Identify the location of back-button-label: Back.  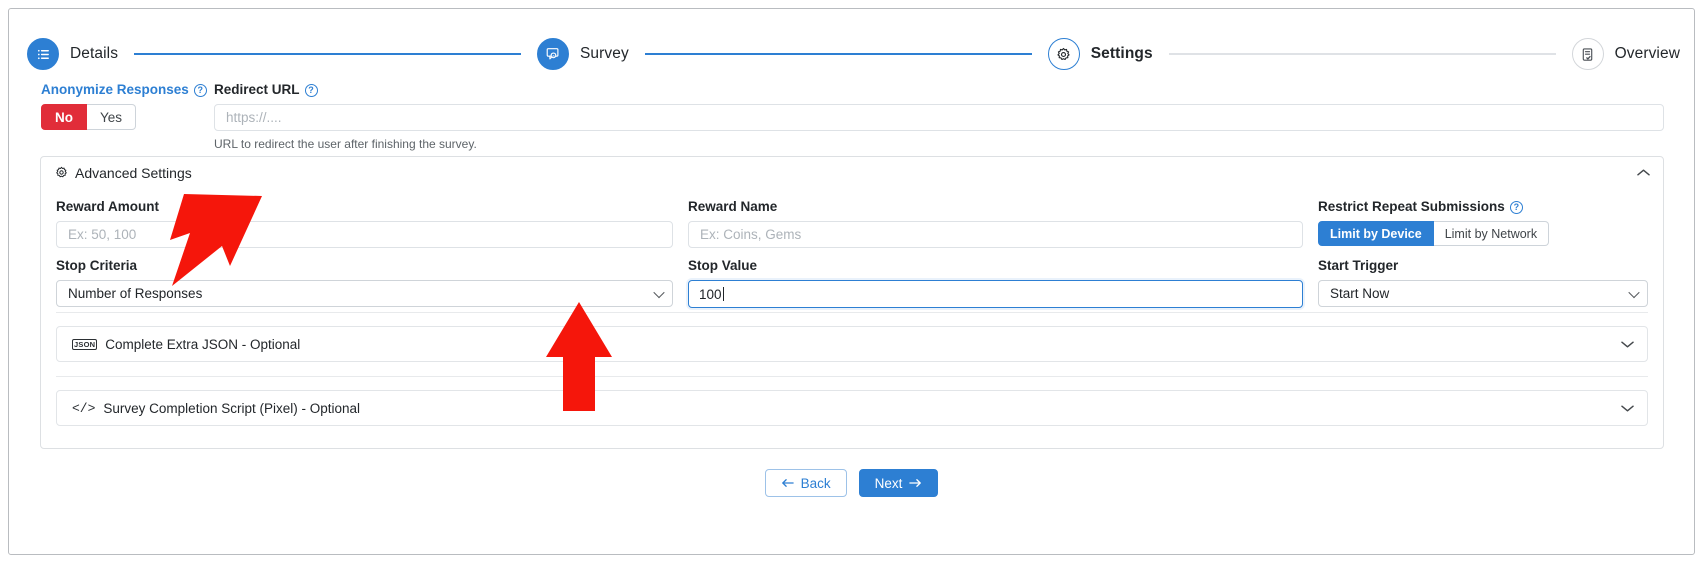
(815, 483).